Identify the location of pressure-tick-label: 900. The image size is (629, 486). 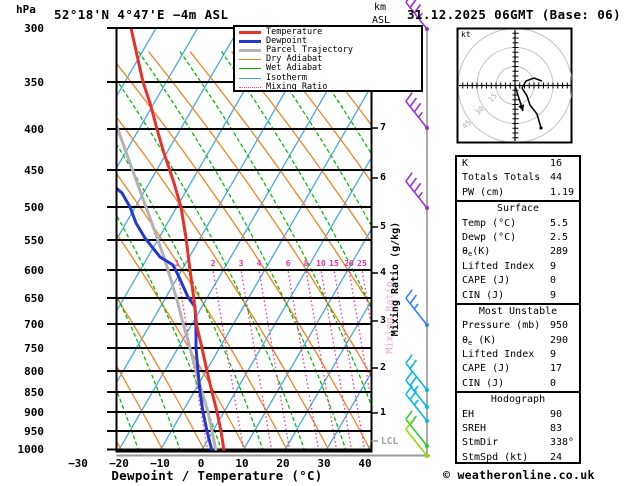
(34, 412).